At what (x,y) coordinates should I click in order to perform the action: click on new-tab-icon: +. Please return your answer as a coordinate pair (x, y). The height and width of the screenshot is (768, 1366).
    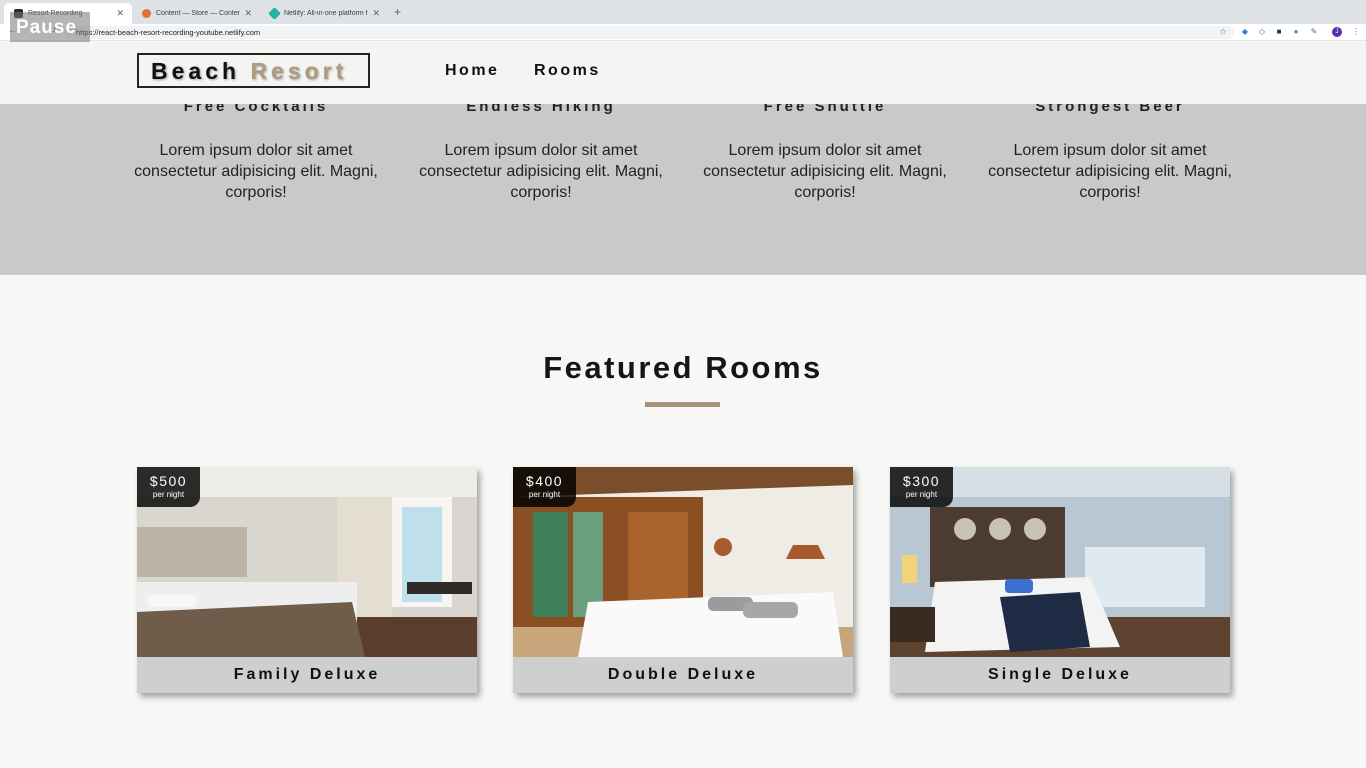
    Looking at the image, I should click on (397, 12).